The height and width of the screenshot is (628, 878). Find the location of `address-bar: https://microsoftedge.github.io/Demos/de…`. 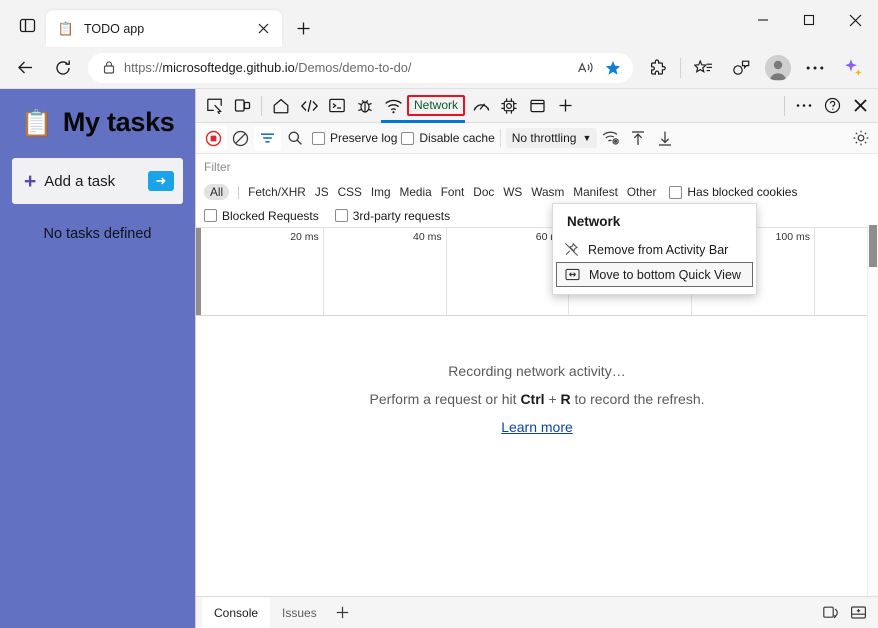

address-bar: https://microsoftedge.github.io/Demos/de… is located at coordinates (360, 67).